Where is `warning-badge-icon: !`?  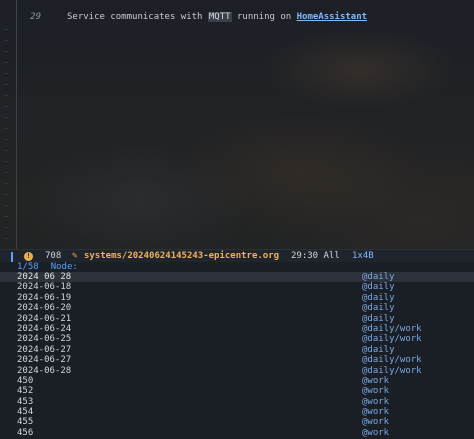
warning-badge-icon: ! is located at coordinates (28, 256).